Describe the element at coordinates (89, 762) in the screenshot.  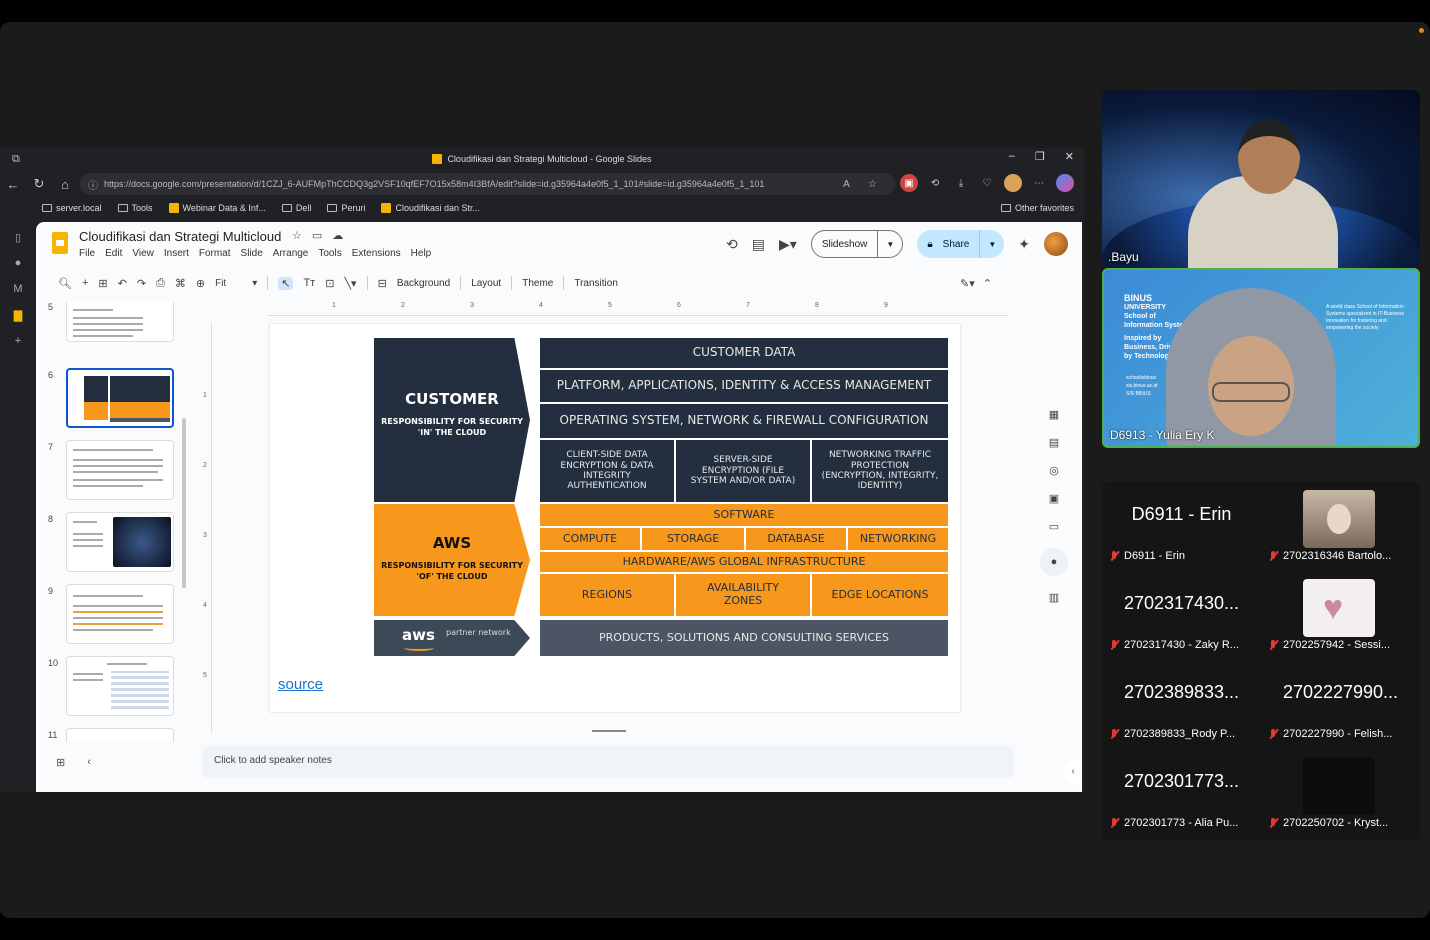
I see `collapse-filmstrip-icon: ‹` at that location.